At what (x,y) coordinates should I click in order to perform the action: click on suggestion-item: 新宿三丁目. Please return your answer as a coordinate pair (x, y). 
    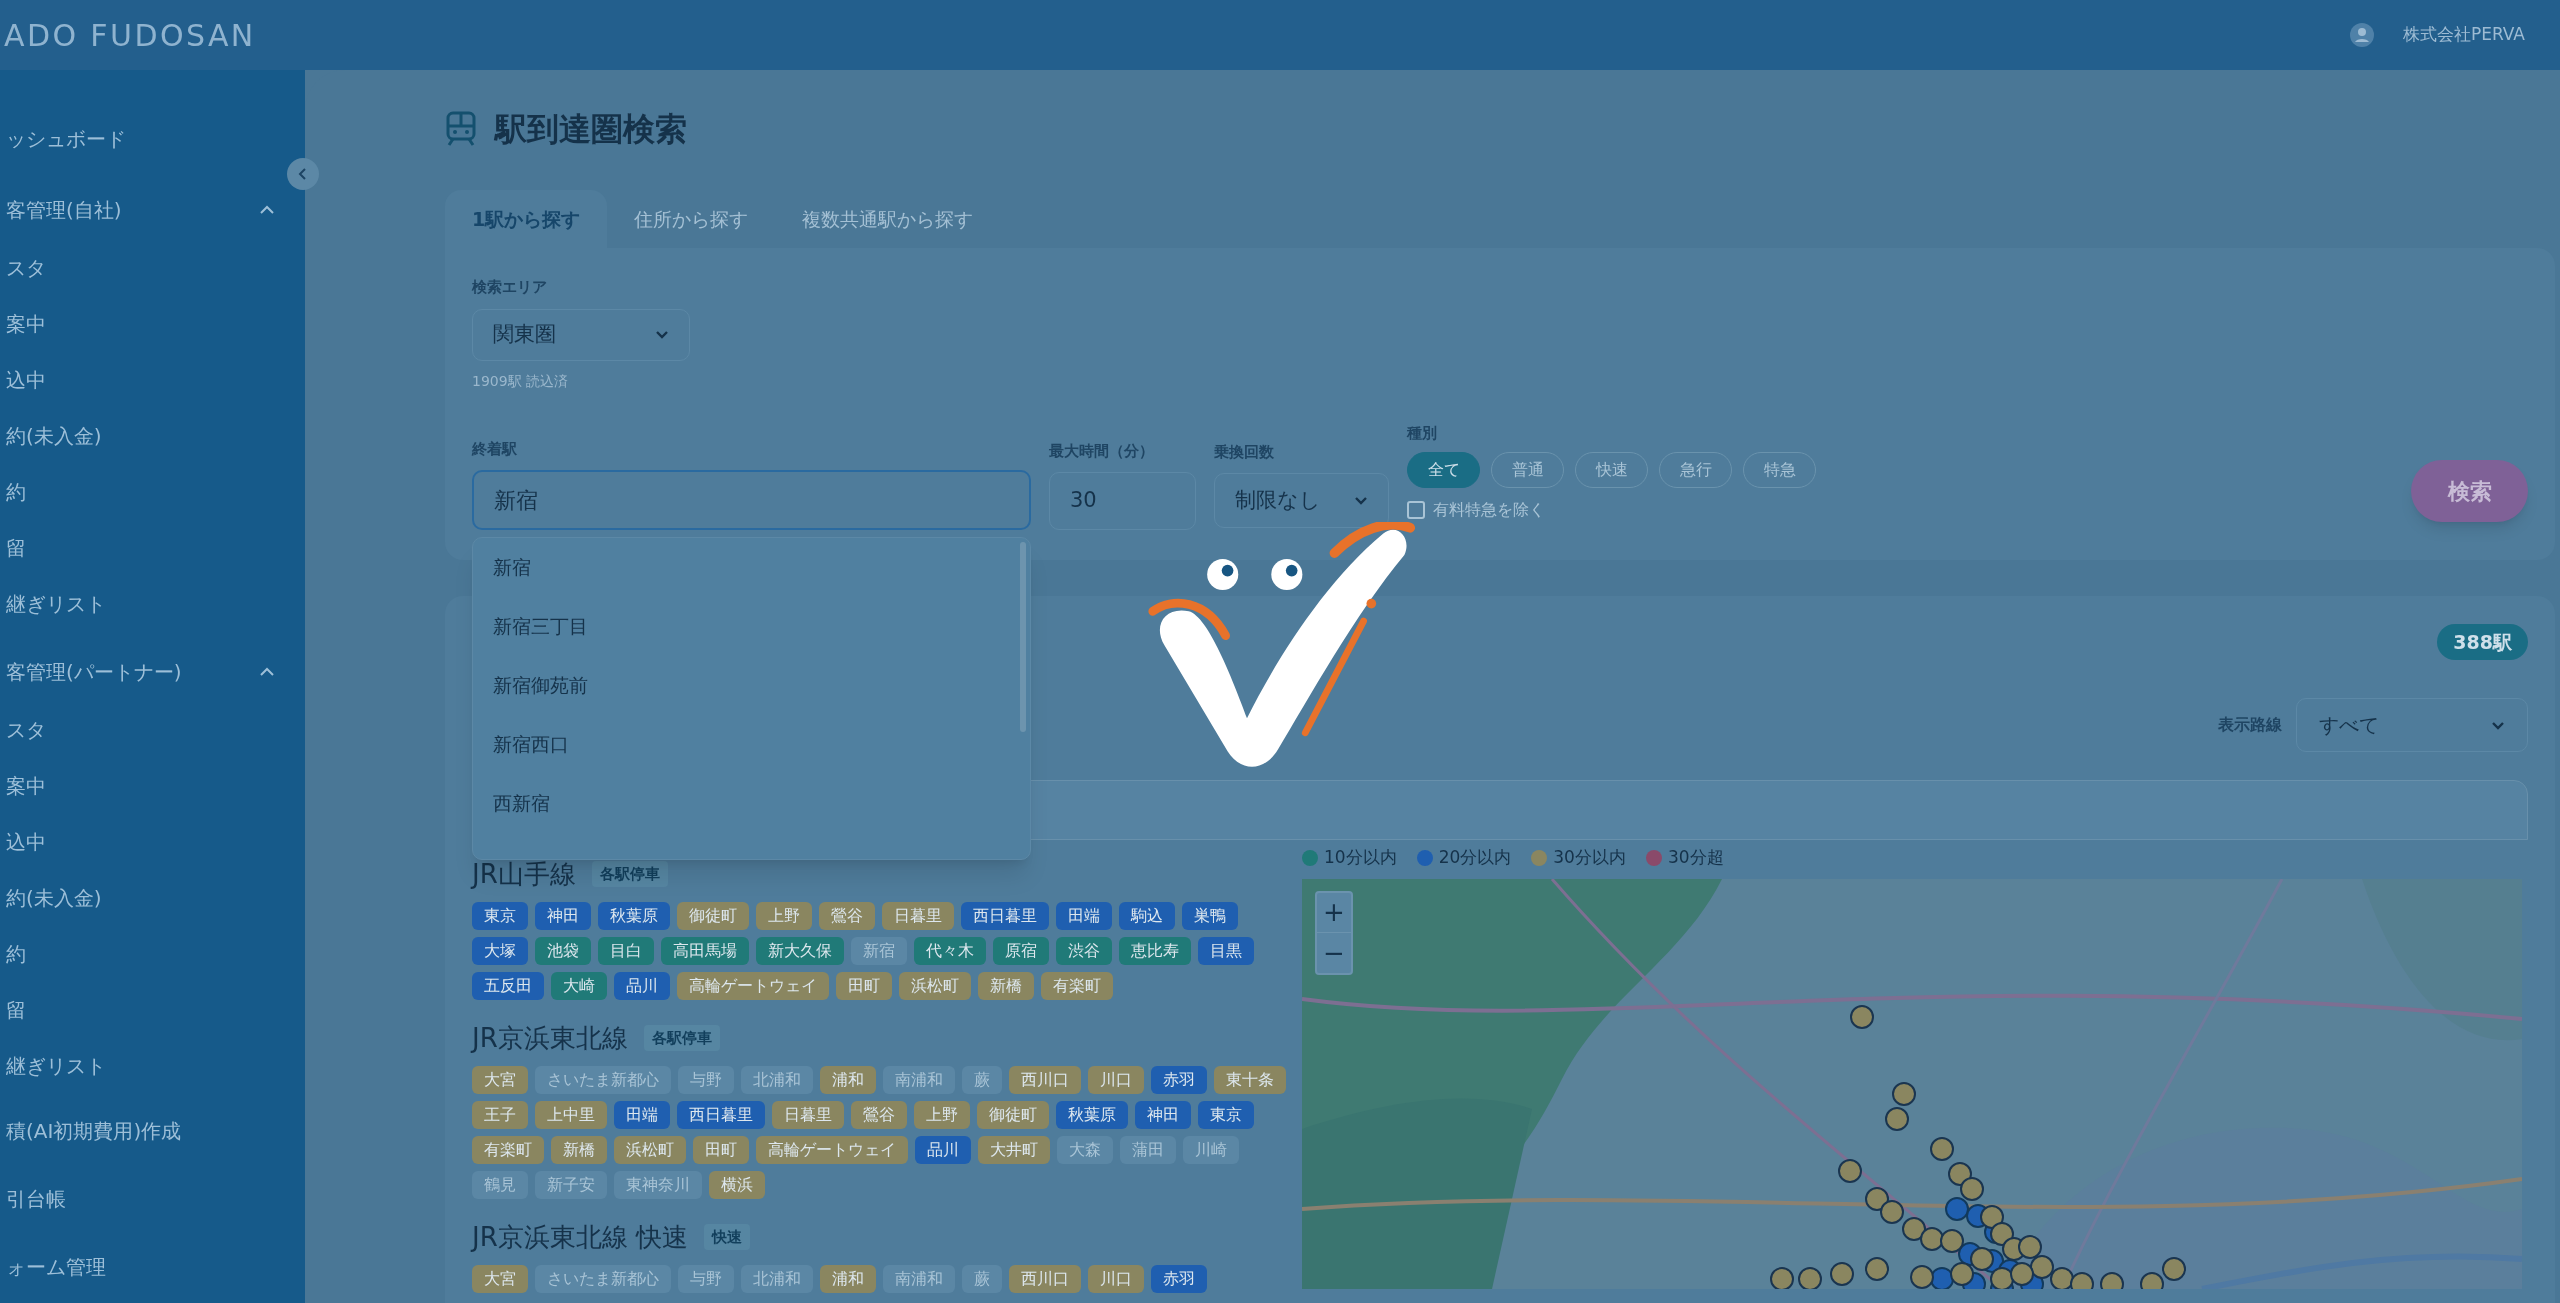
    Looking at the image, I should click on (746, 626).